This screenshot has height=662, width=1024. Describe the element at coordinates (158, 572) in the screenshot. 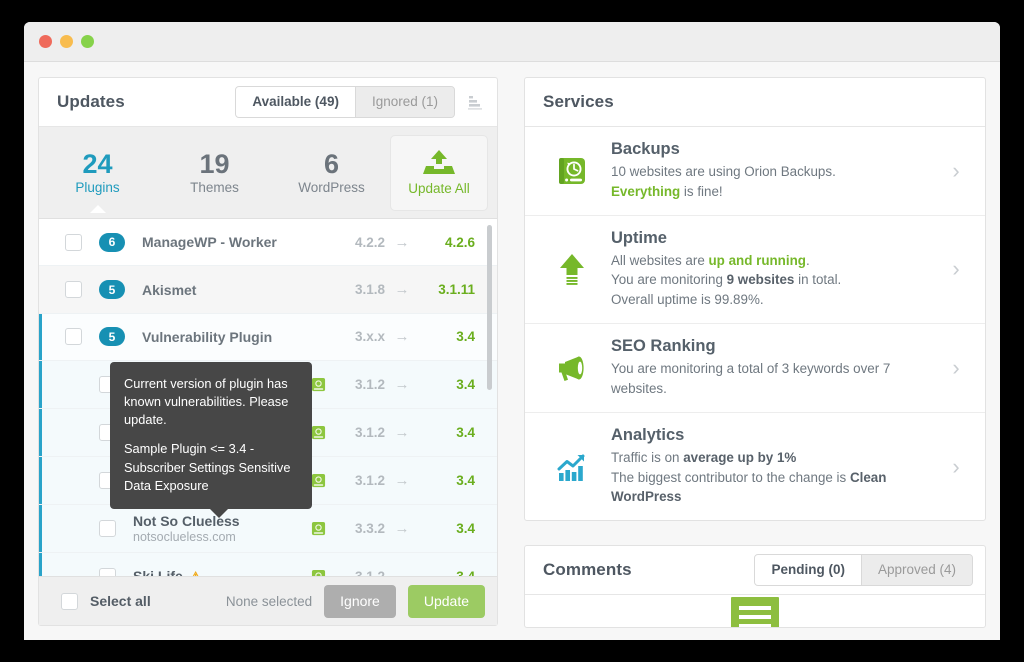

I see `row-name: Ski Life` at that location.